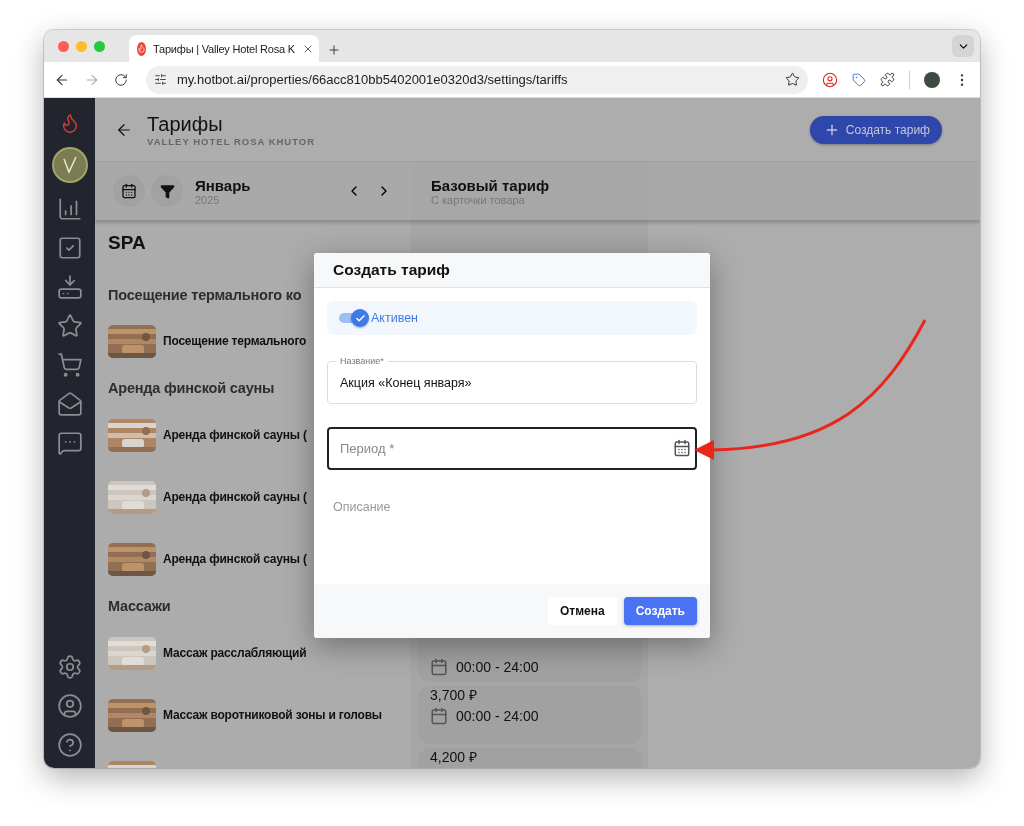  I want to click on service-name: Посещение термального, so click(235, 341).